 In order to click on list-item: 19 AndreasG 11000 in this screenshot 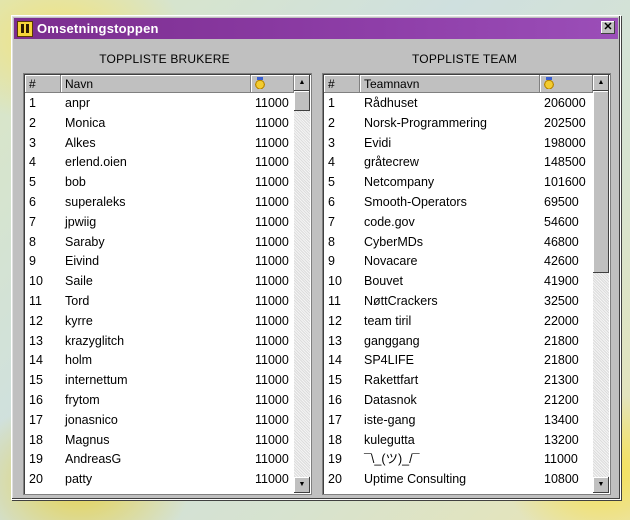, I will do `click(159, 460)`.